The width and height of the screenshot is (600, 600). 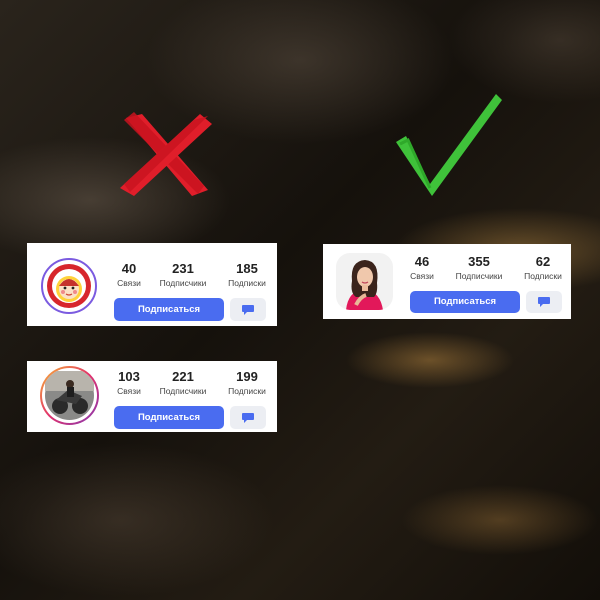 I want to click on stat-followers: 221 Подписчики, so click(x=183, y=383).